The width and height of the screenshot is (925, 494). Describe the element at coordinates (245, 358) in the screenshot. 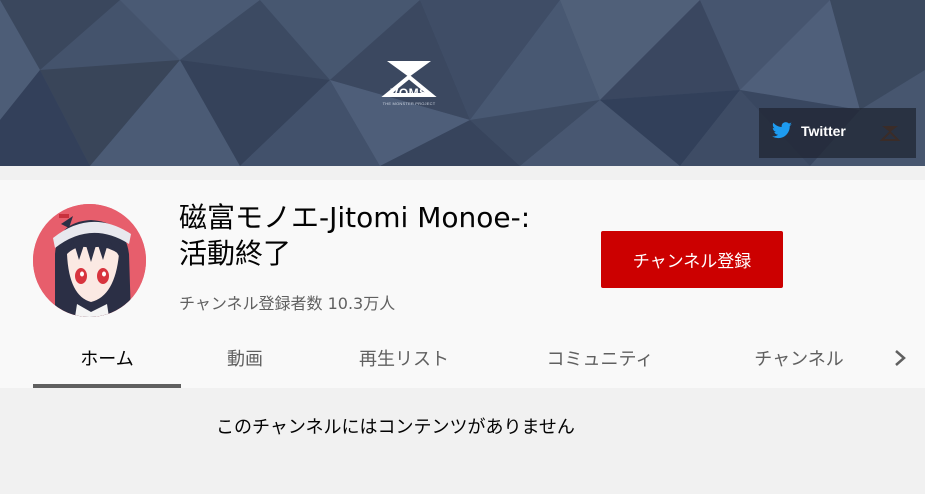

I see `tab-videos: 動画` at that location.